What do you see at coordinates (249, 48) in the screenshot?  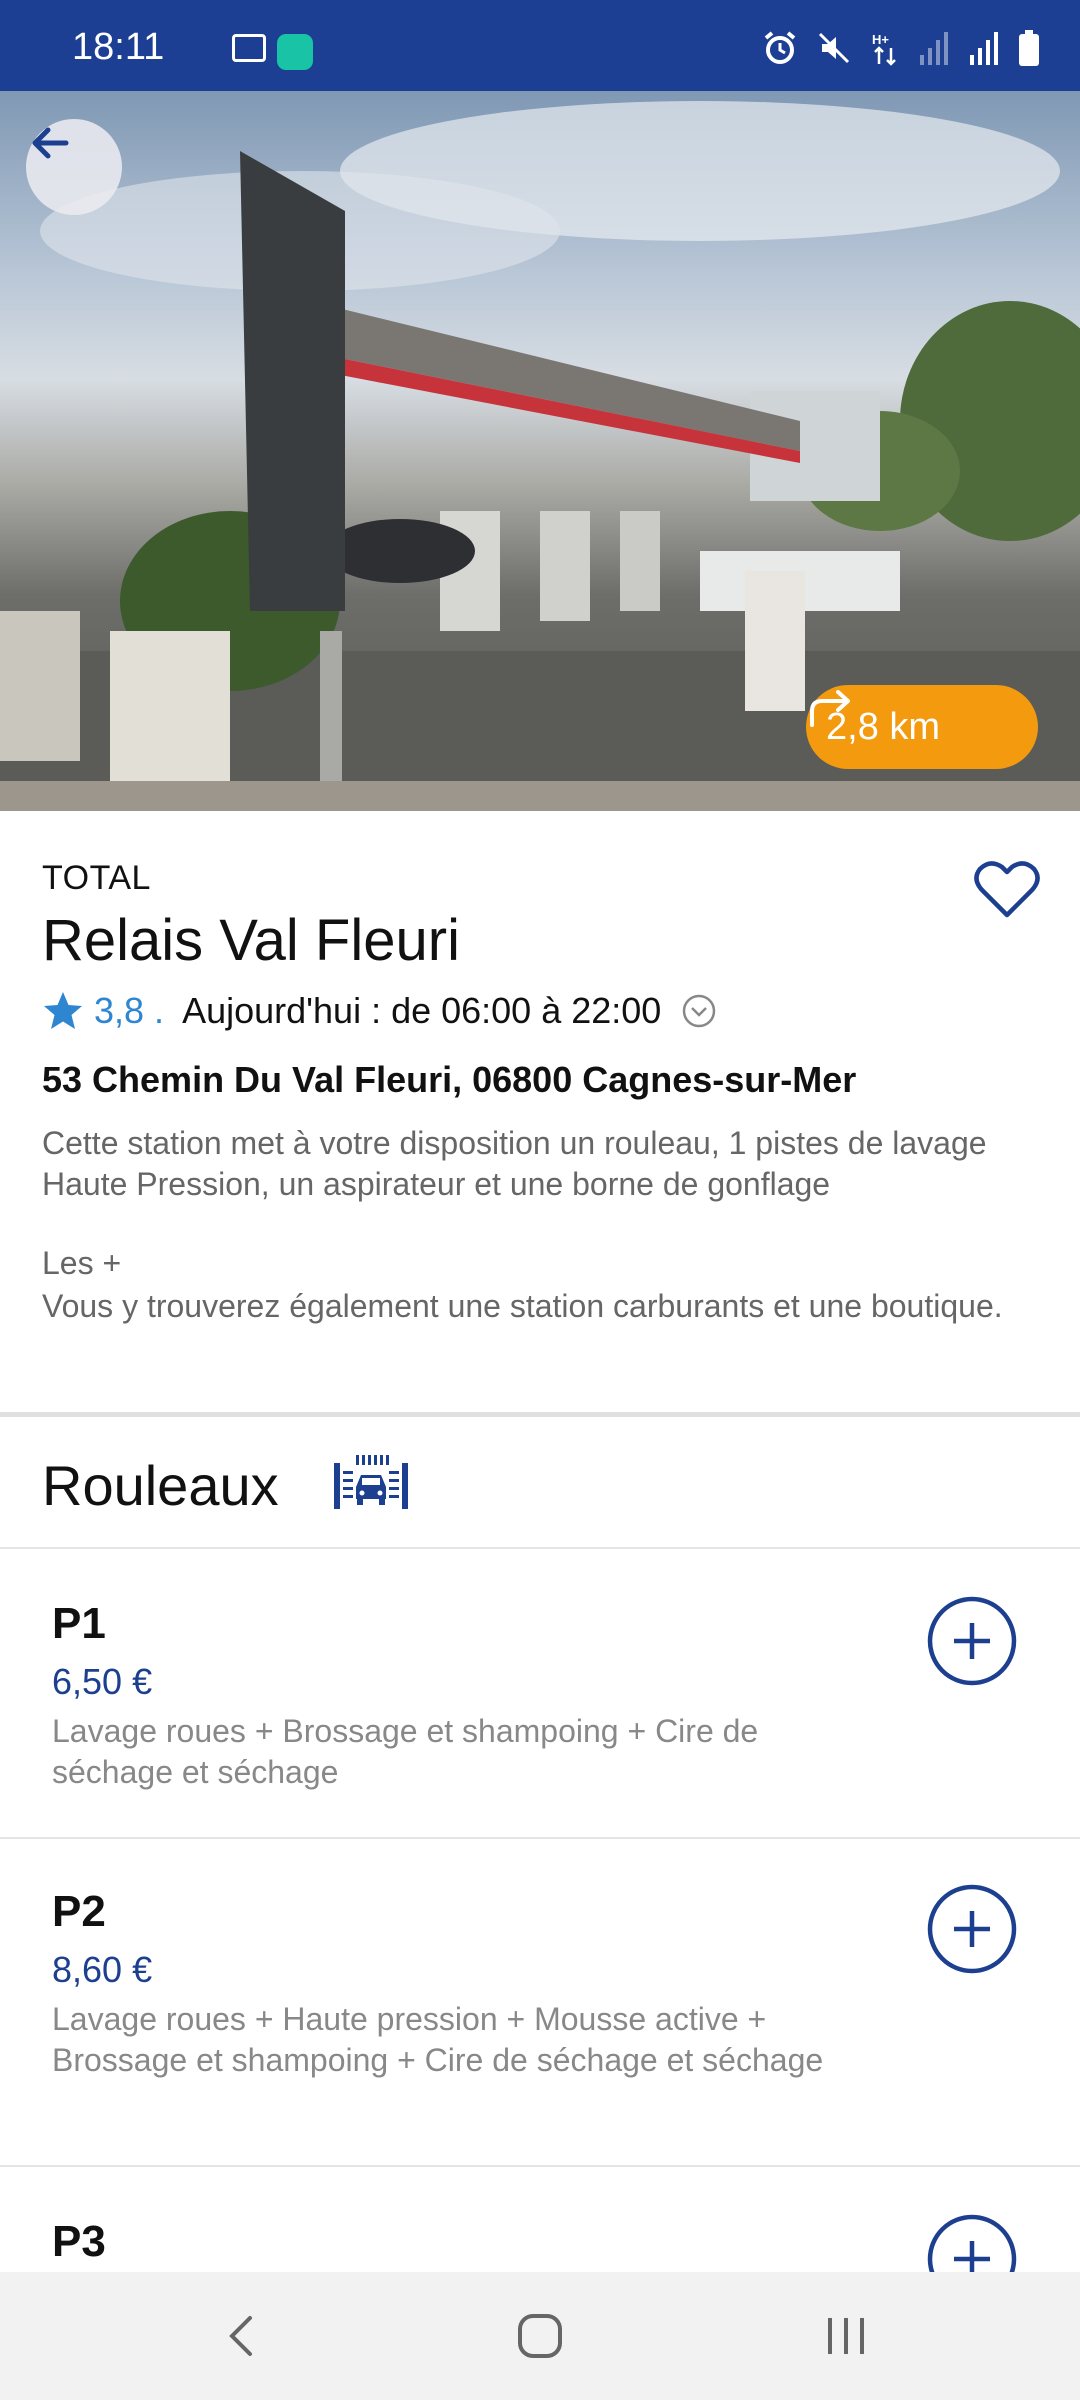 I see `gallery-icon` at bounding box center [249, 48].